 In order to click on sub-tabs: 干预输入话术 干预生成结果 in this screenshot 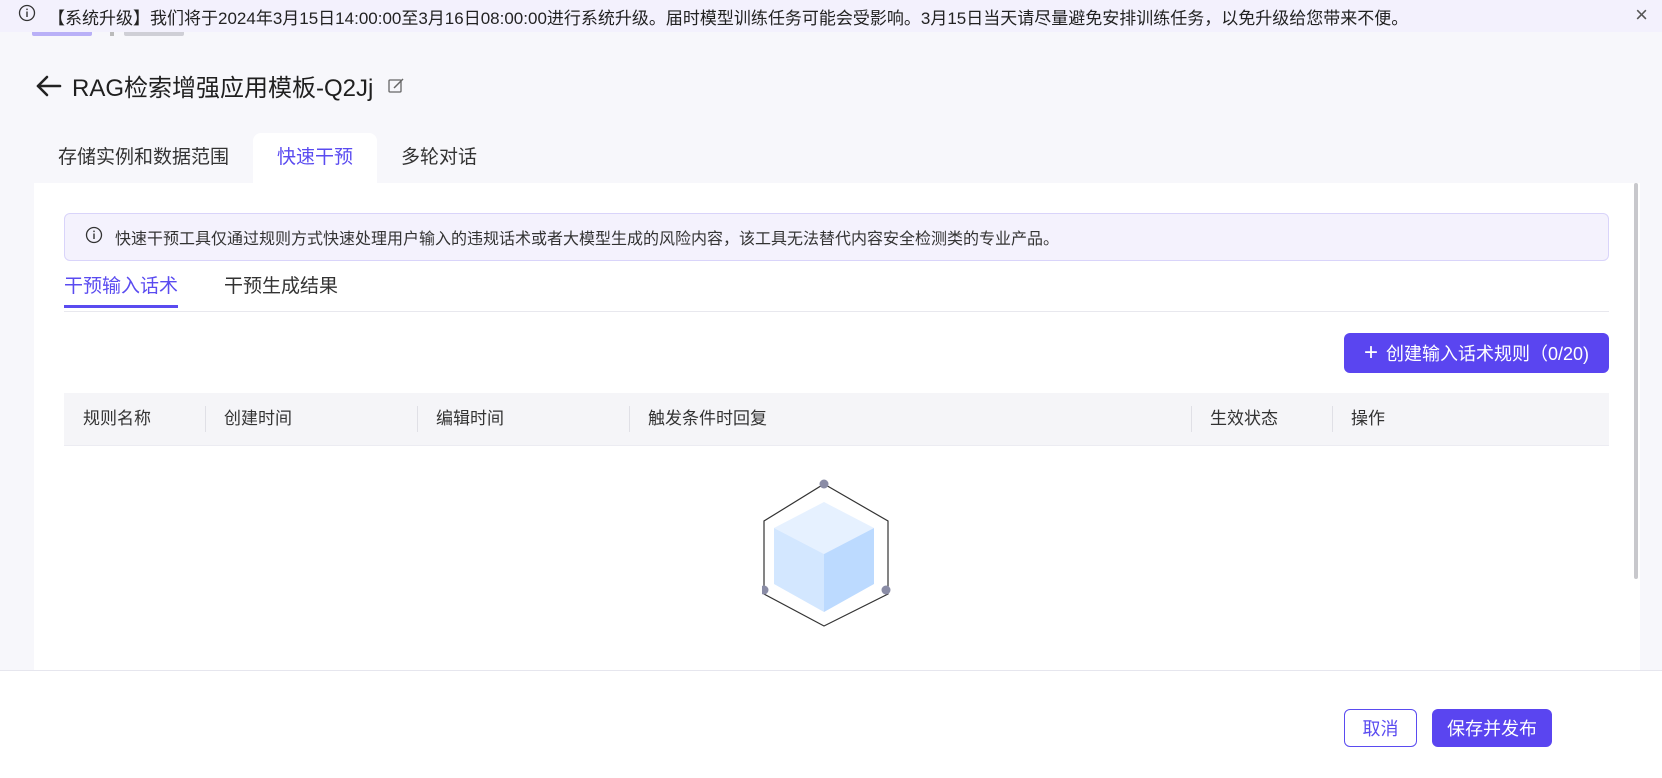, I will do `click(836, 290)`.